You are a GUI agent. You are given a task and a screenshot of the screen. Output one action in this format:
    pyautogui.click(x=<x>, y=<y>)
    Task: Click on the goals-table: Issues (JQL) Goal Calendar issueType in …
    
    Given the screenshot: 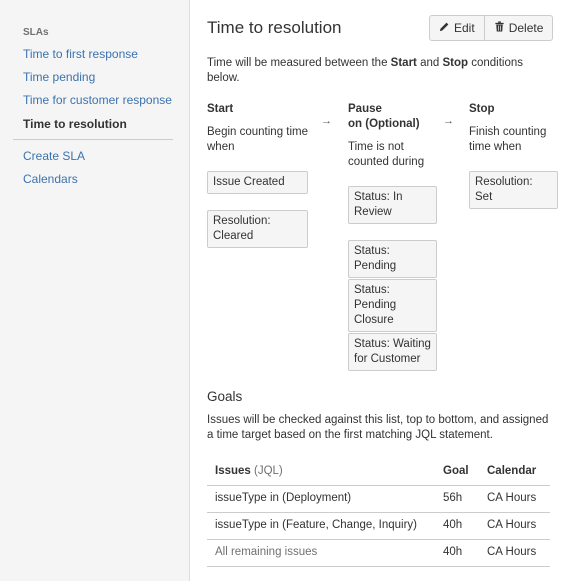 What is the action you would take?
    pyautogui.click(x=378, y=513)
    